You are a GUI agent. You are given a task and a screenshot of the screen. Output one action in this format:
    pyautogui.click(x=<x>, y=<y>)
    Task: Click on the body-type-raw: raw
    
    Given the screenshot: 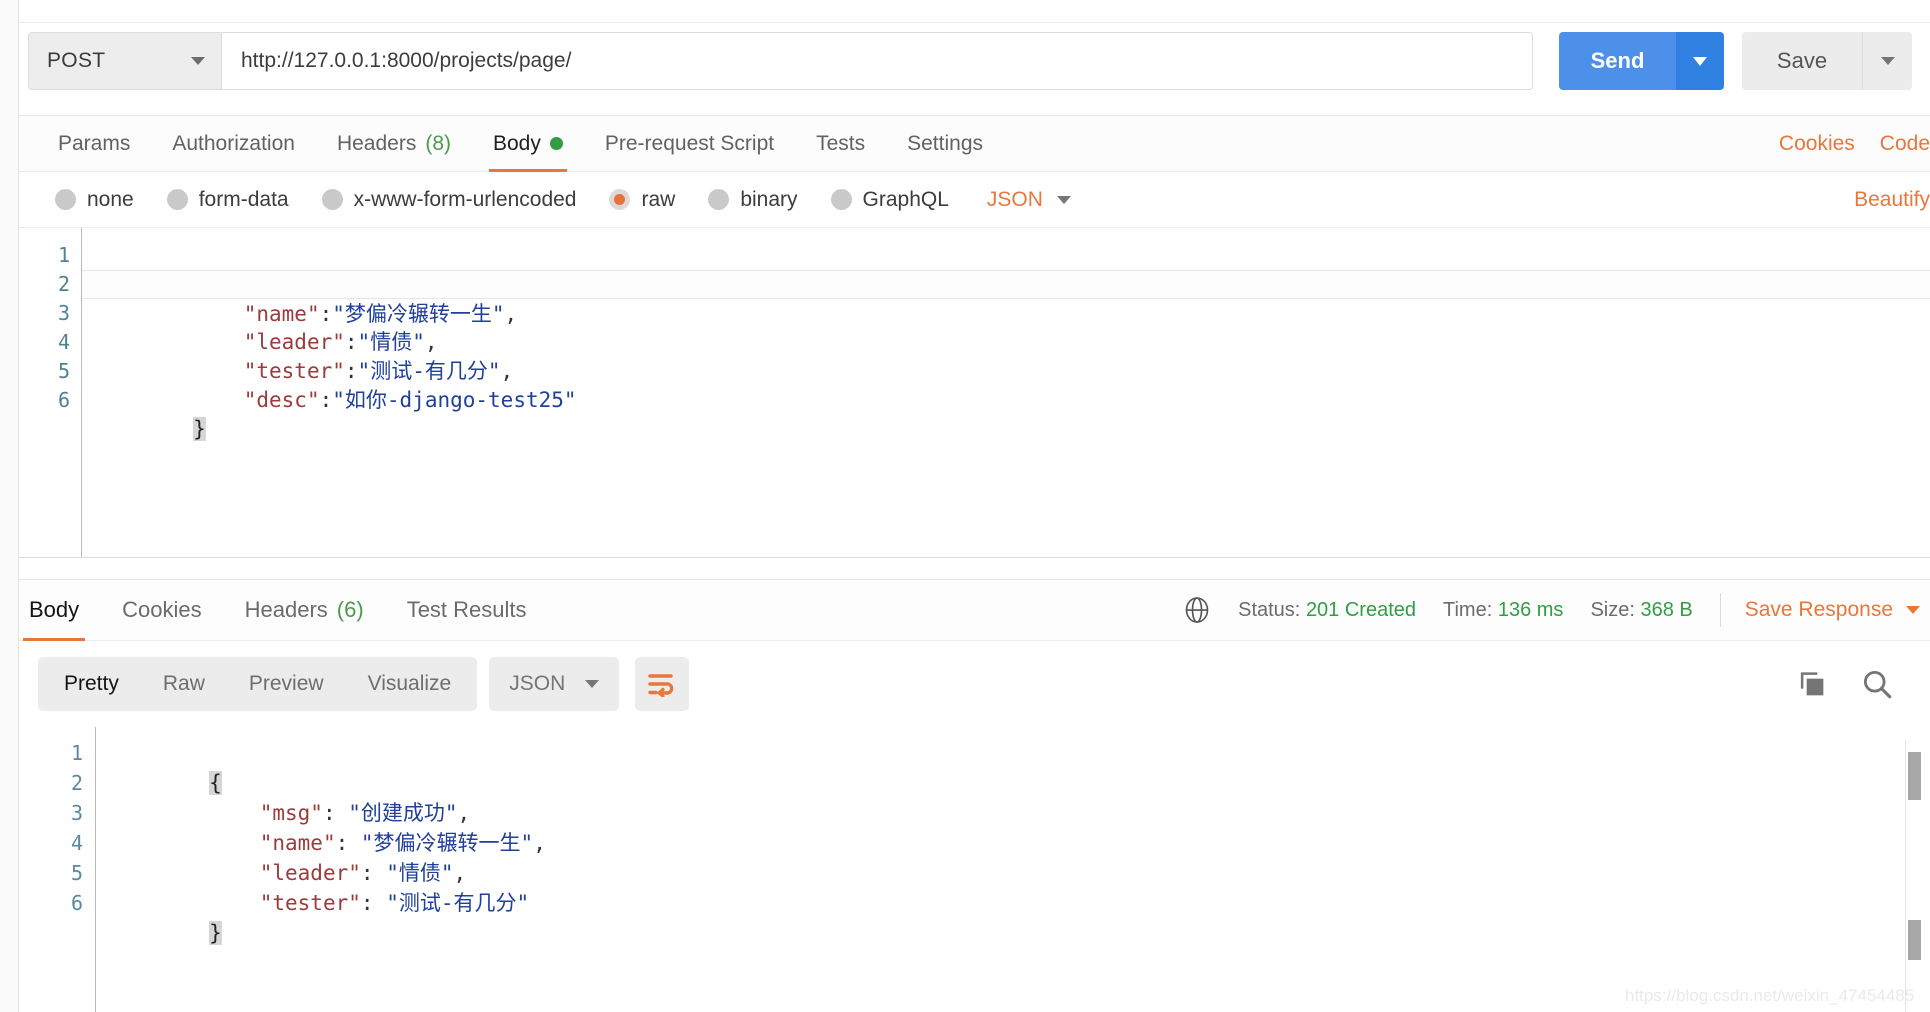 What is the action you would take?
    pyautogui.click(x=642, y=200)
    